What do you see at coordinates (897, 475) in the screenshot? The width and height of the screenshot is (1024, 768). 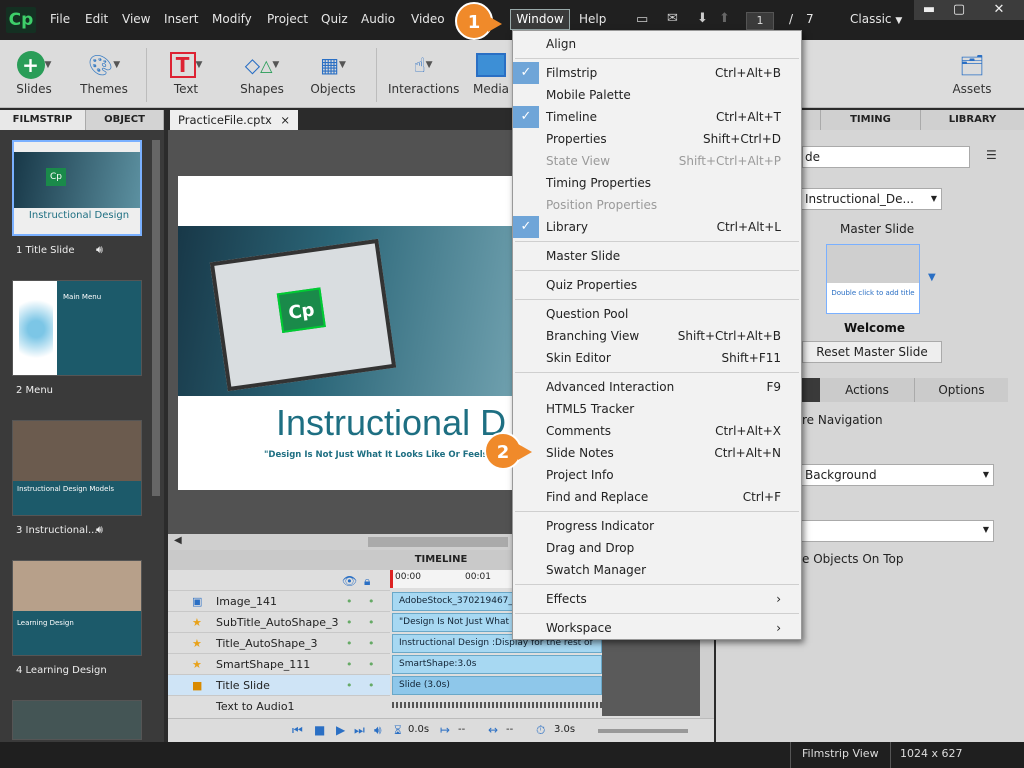 I see `background-select: Background ▼` at bounding box center [897, 475].